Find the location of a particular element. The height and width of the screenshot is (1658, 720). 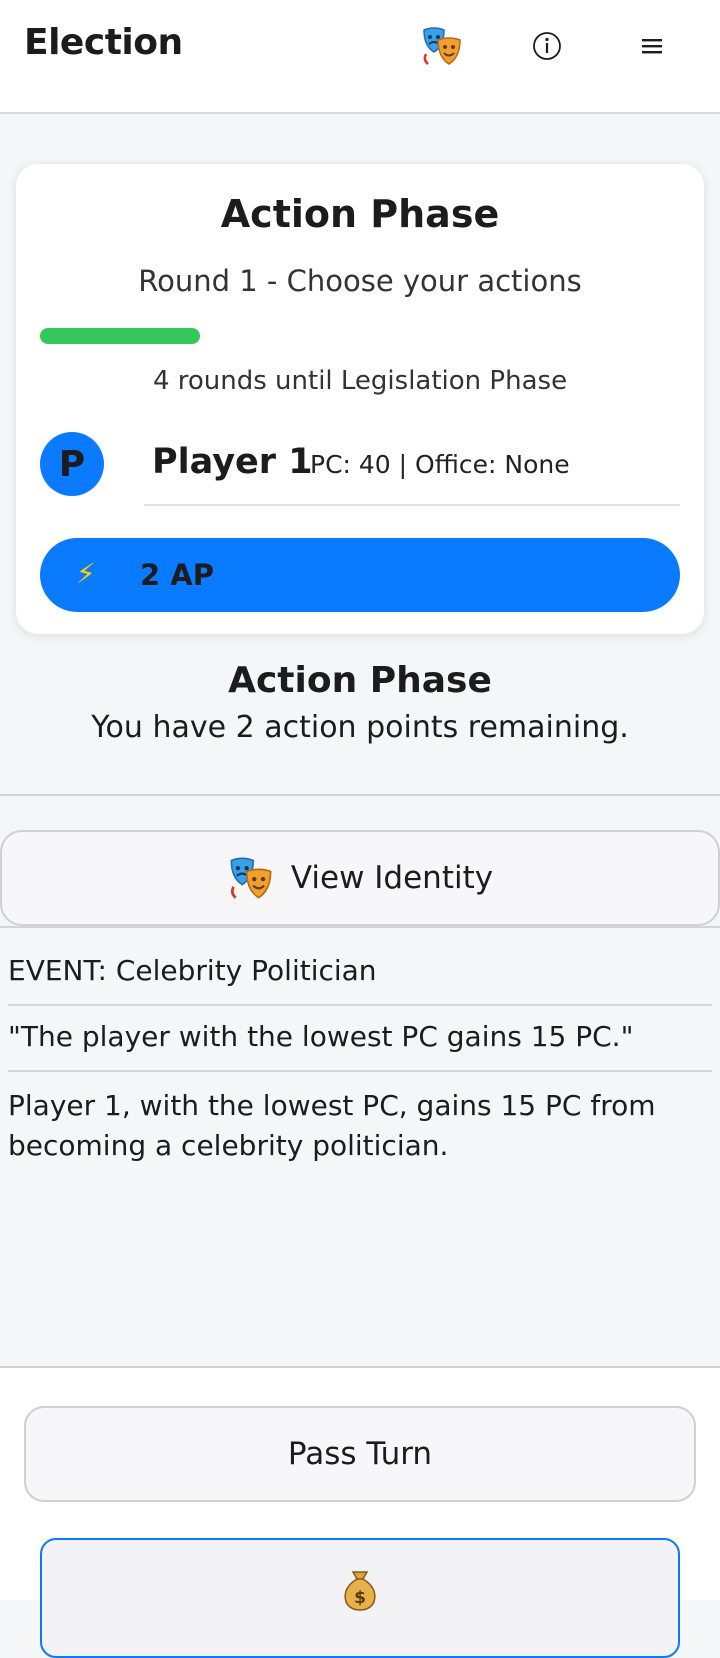

info-icon is located at coordinates (547, 46).